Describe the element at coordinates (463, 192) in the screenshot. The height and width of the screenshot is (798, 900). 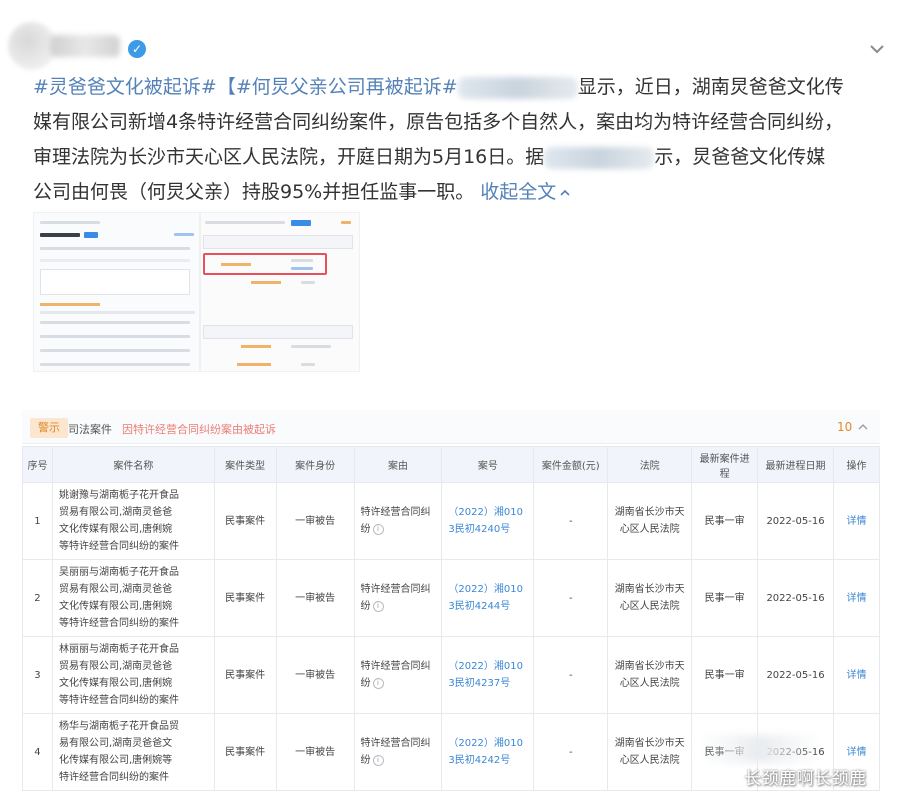
I see `post-line-4: 公司由何畏（何炅父亲）持股95%并担任监事一职。 收起全文` at that location.